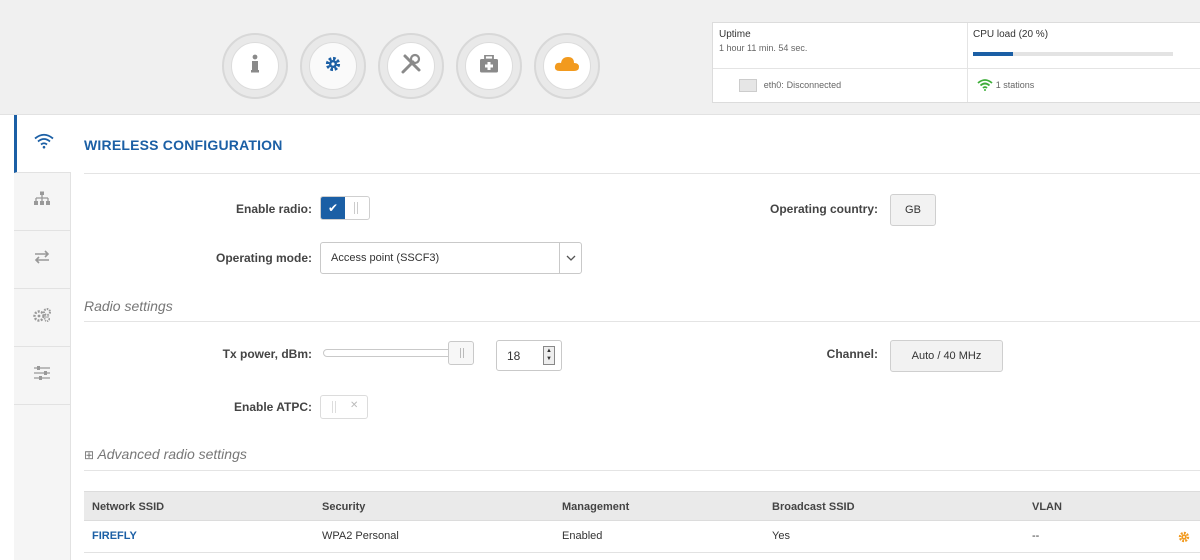 This screenshot has width=1200, height=560. I want to click on main-nav, so click(411, 66).